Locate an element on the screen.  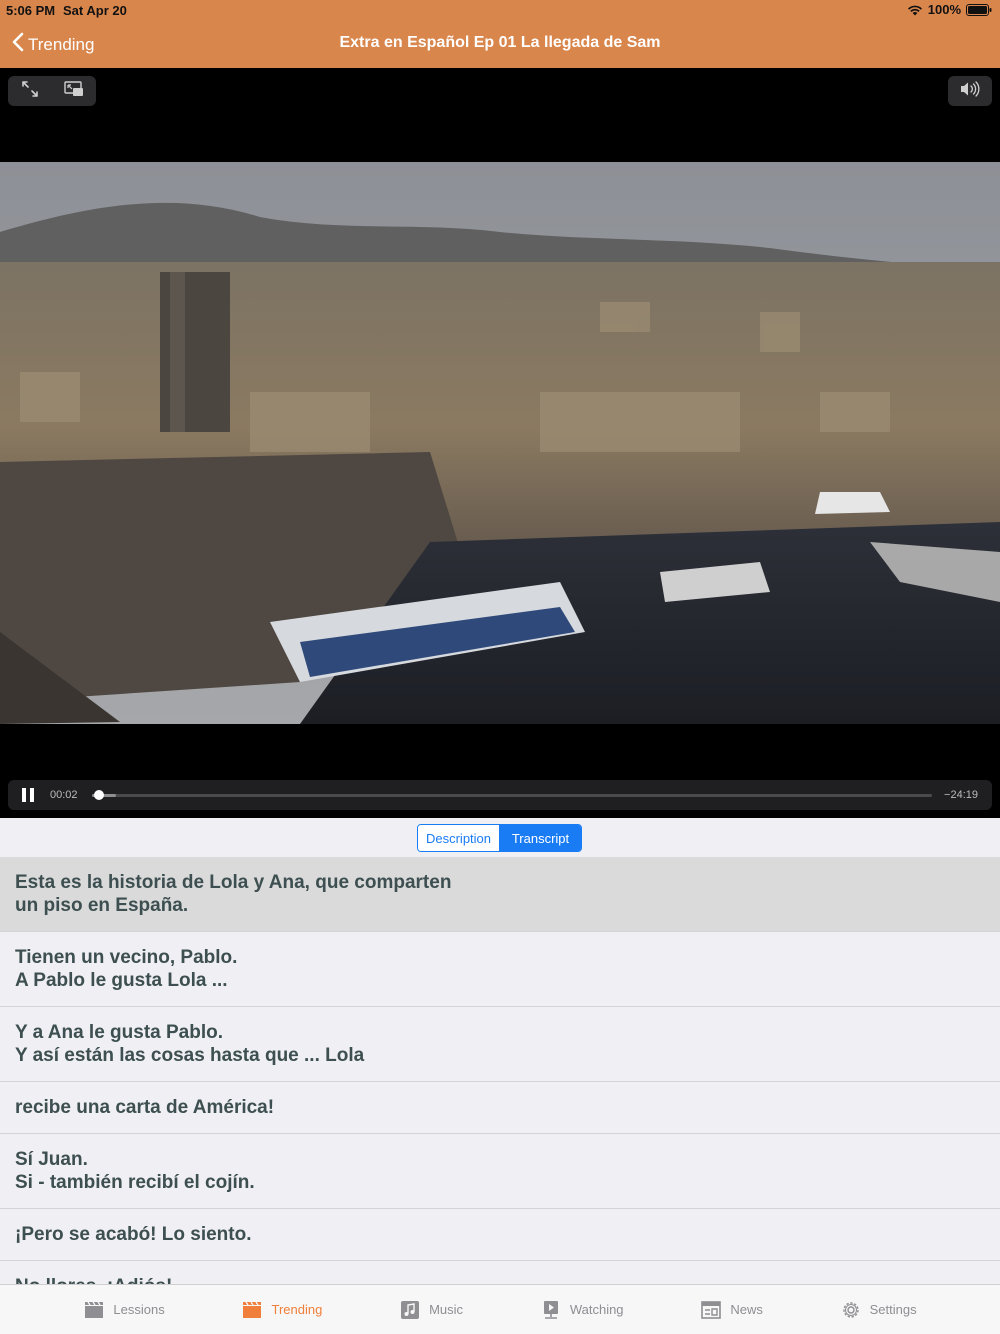
transcript-line: recibe una carta de América! is located at coordinates (145, 1107).